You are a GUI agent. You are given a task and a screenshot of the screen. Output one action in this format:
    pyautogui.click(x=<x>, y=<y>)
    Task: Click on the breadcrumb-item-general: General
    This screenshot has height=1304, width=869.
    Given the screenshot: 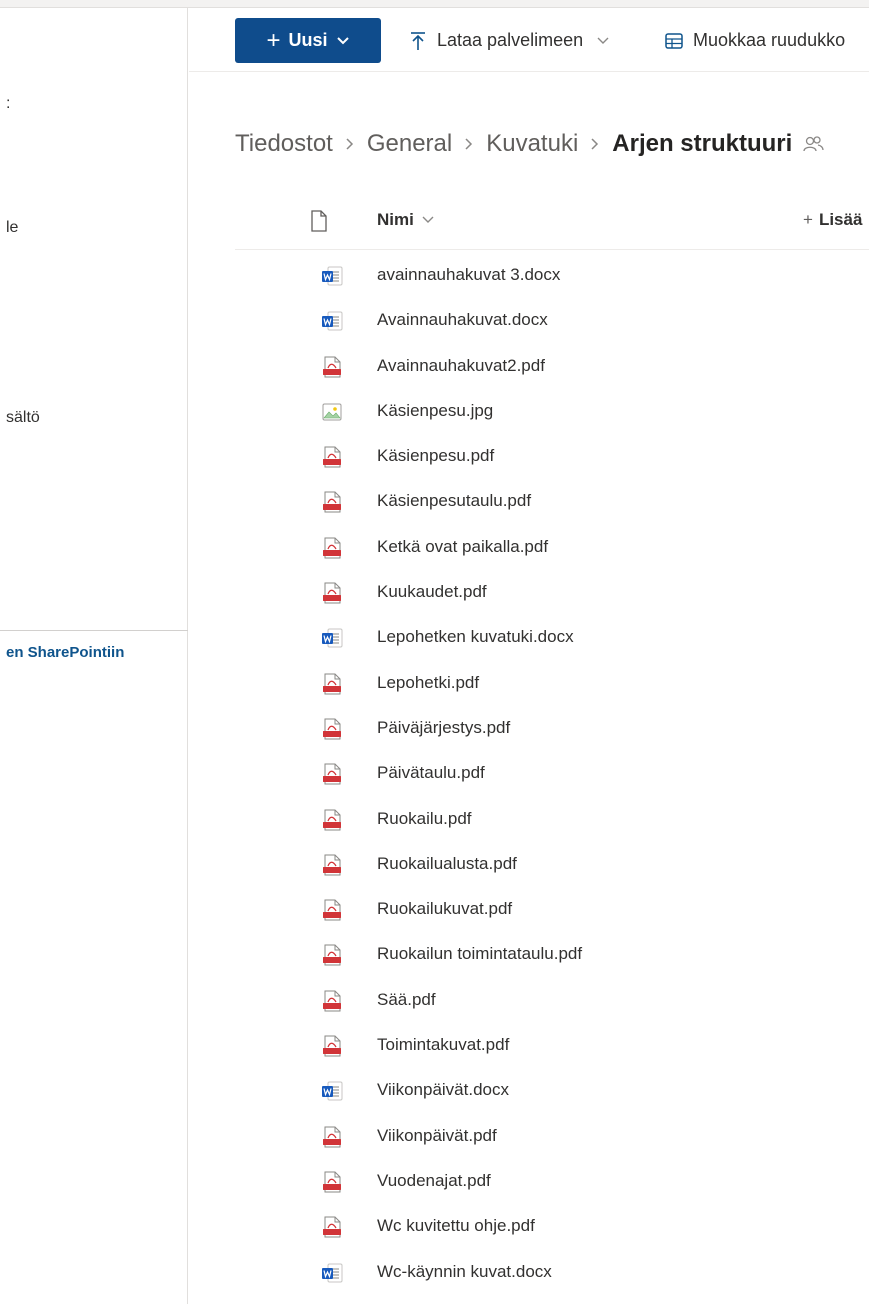 What is the action you would take?
    pyautogui.click(x=409, y=144)
    